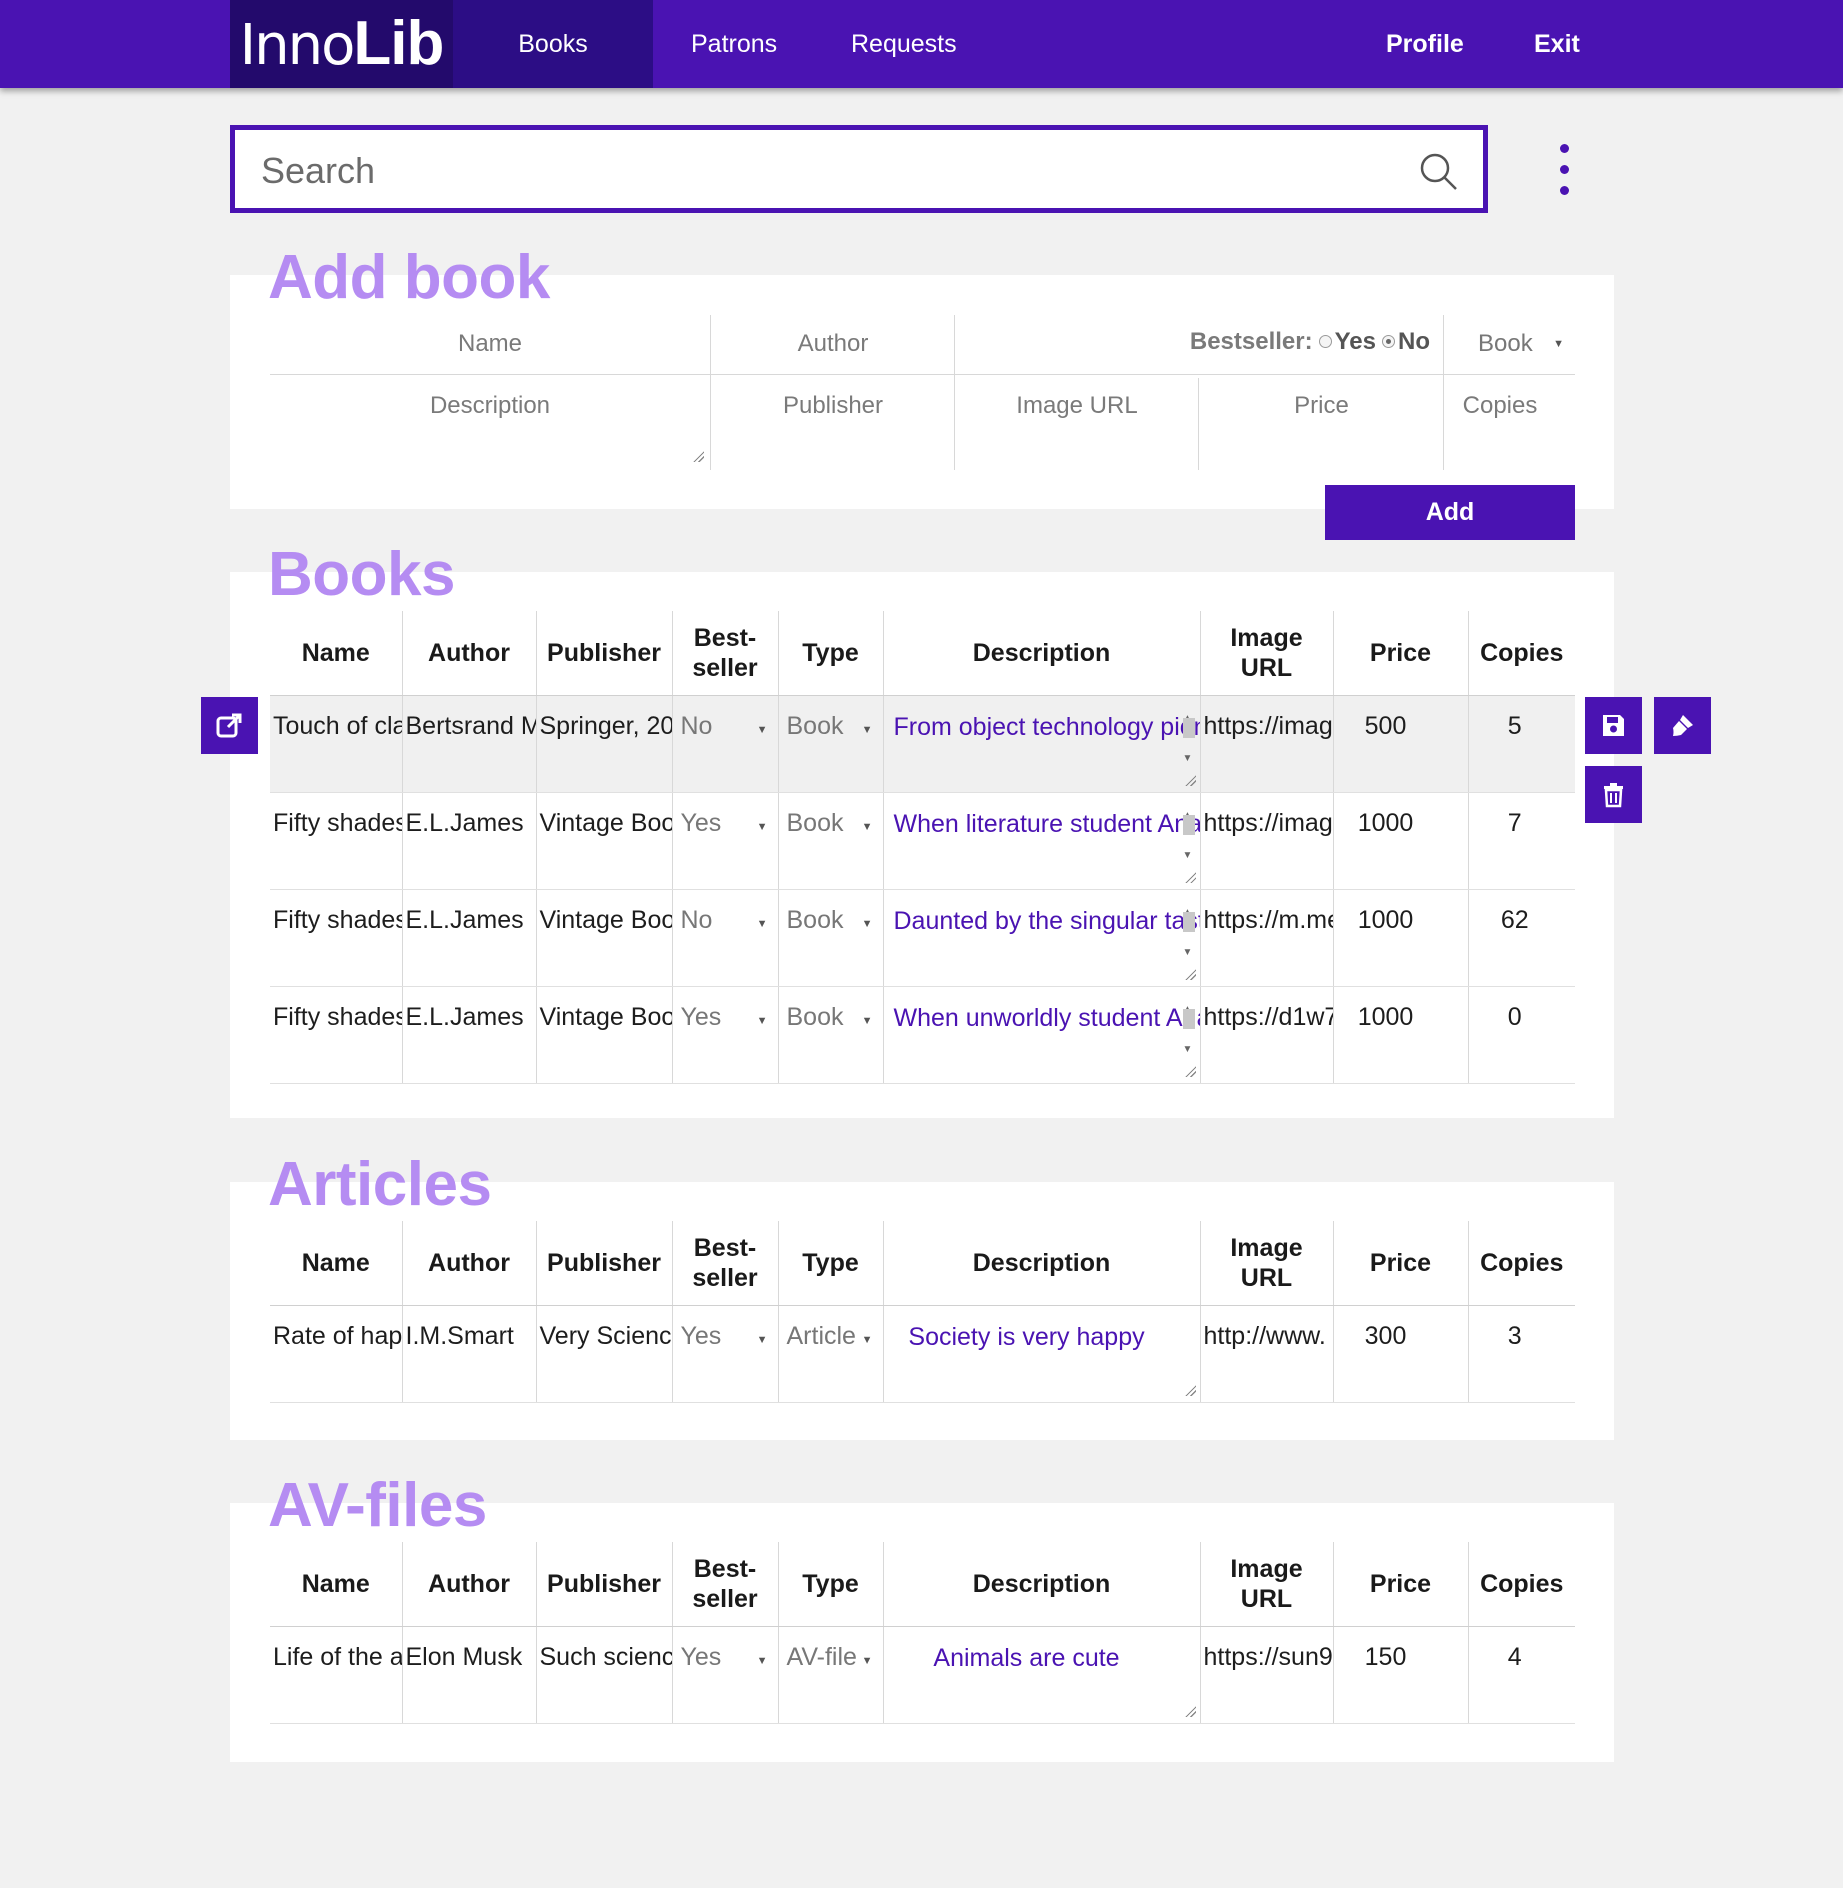 The width and height of the screenshot is (1843, 1888). I want to click on name-cell: Fifty shades of grey, so click(336, 841).